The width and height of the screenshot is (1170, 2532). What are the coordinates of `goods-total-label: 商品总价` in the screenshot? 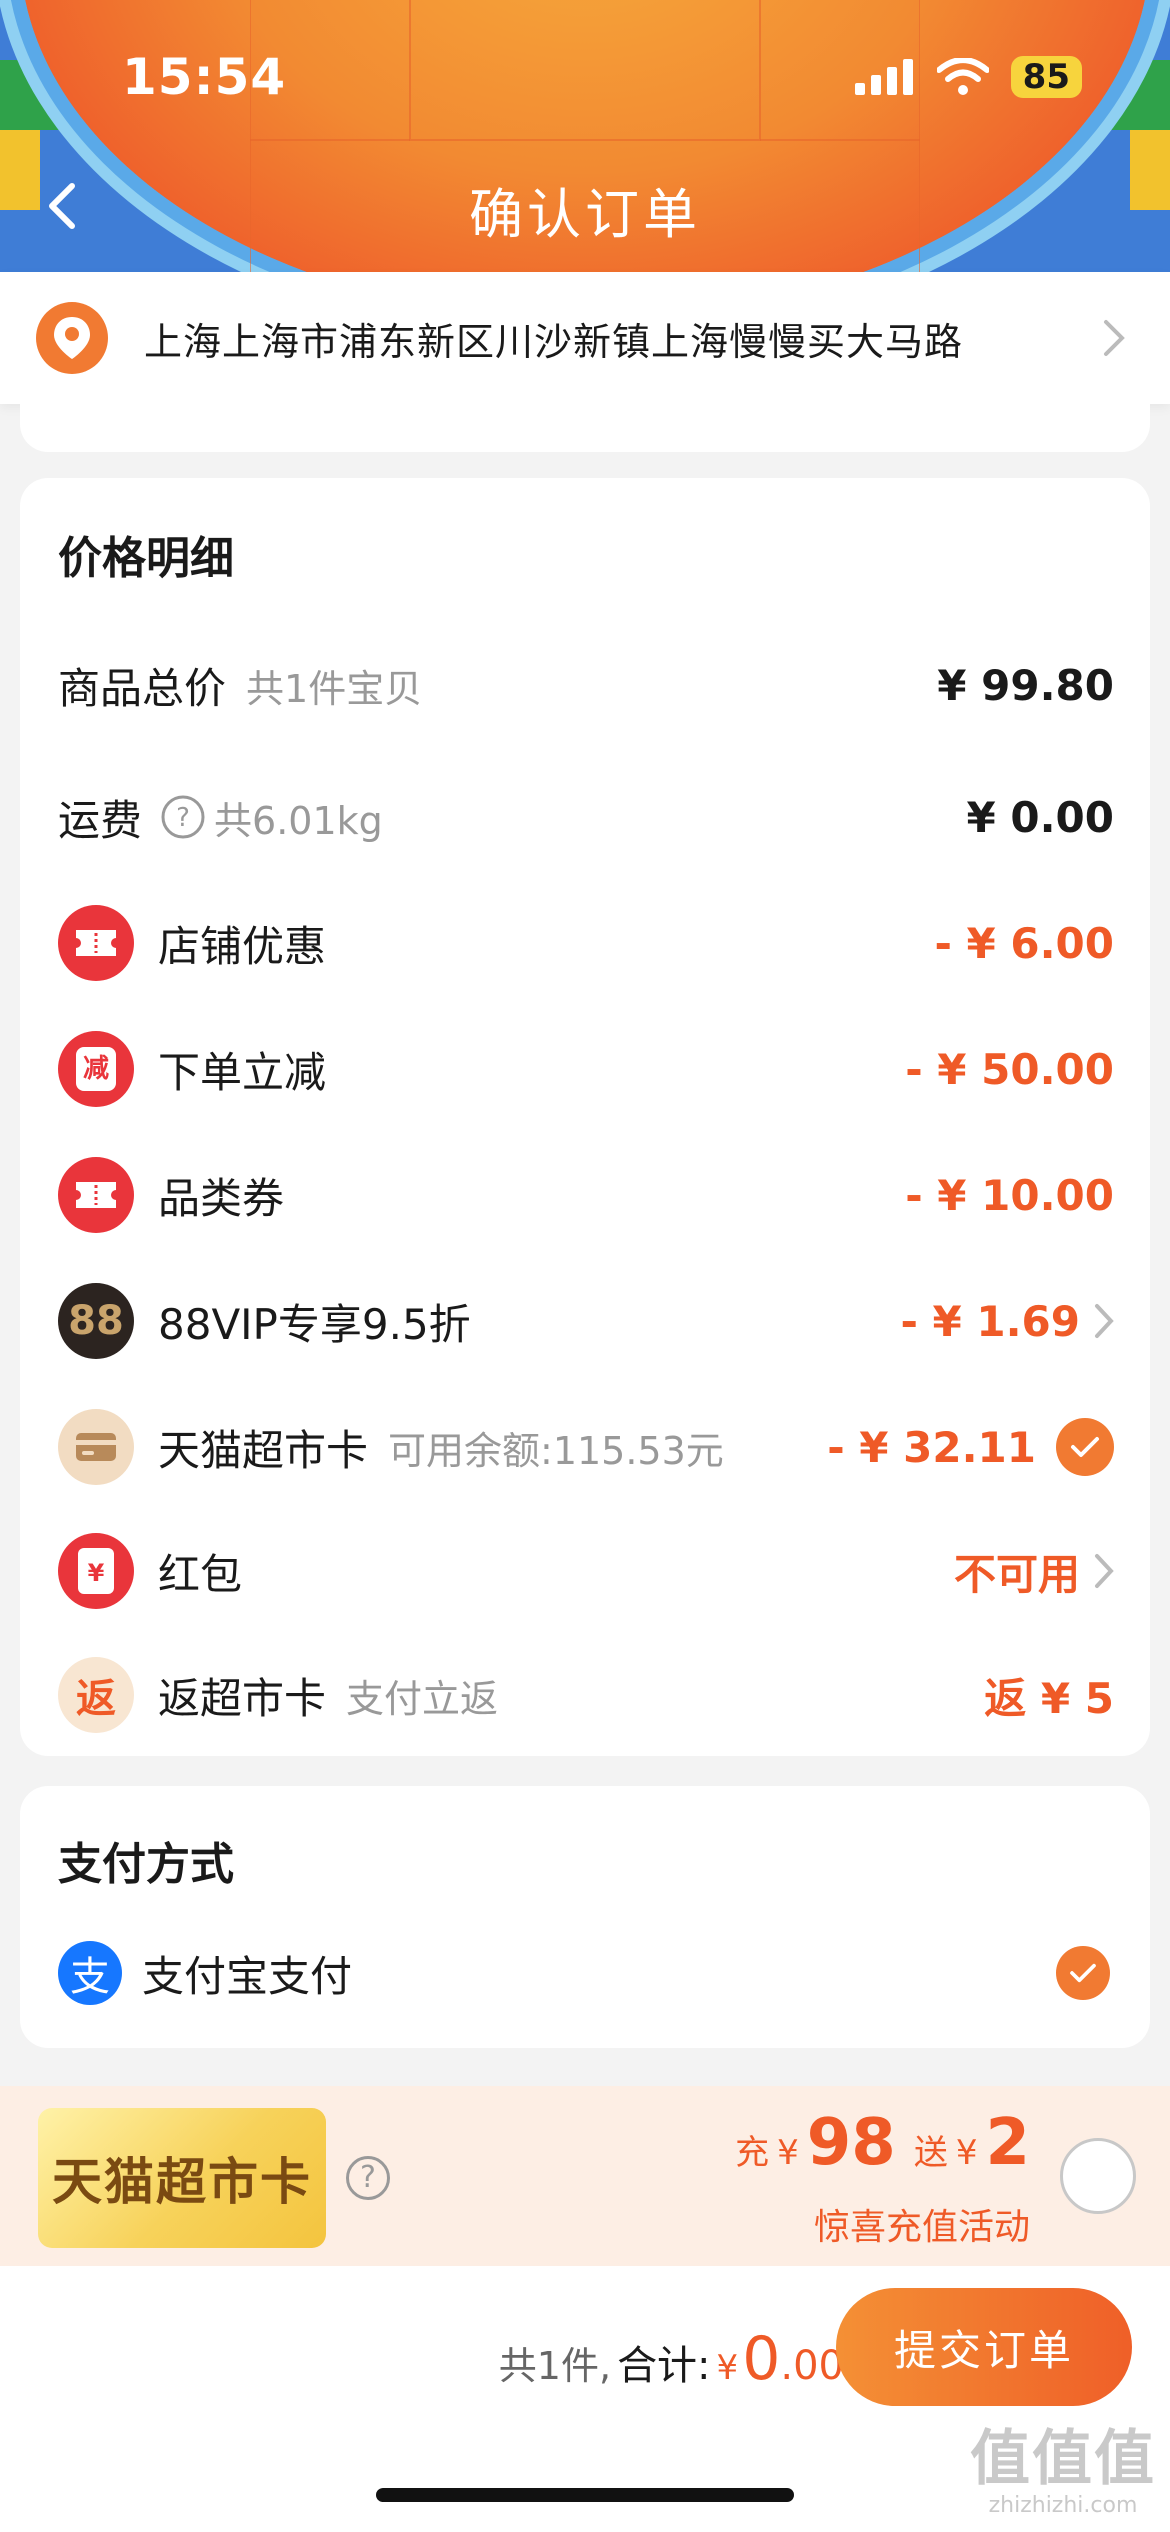 It's located at (142, 688).